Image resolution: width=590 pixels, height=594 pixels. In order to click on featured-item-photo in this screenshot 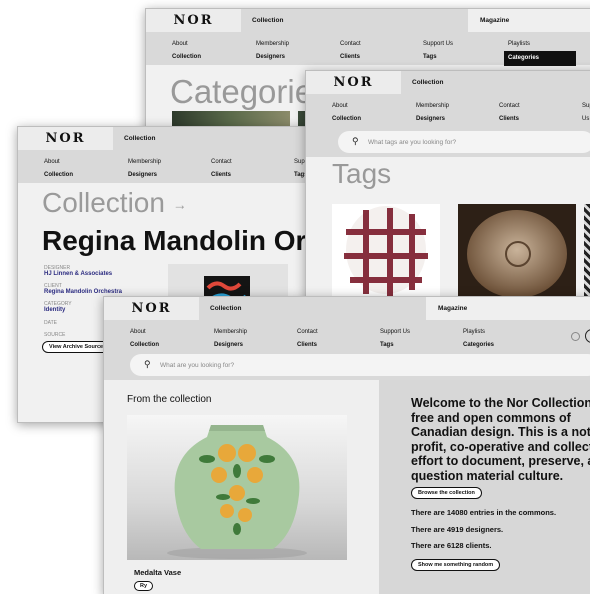, I will do `click(237, 487)`.